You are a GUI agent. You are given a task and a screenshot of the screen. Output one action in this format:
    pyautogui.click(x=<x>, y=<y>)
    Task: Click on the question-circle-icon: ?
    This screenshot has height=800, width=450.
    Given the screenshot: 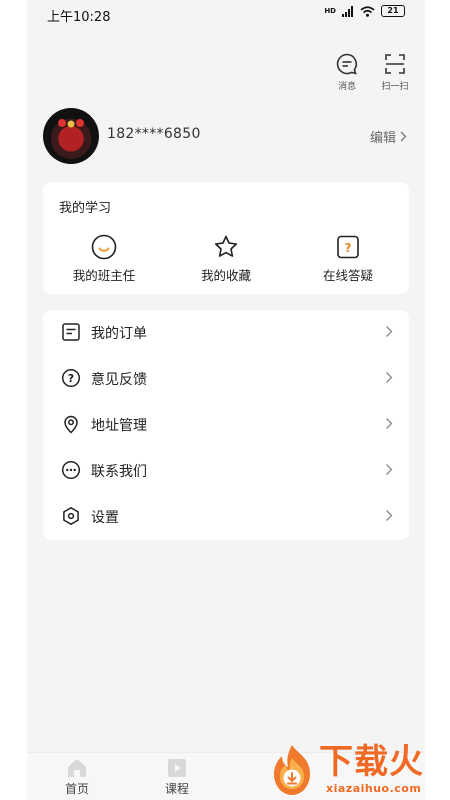 What is the action you would take?
    pyautogui.click(x=71, y=378)
    